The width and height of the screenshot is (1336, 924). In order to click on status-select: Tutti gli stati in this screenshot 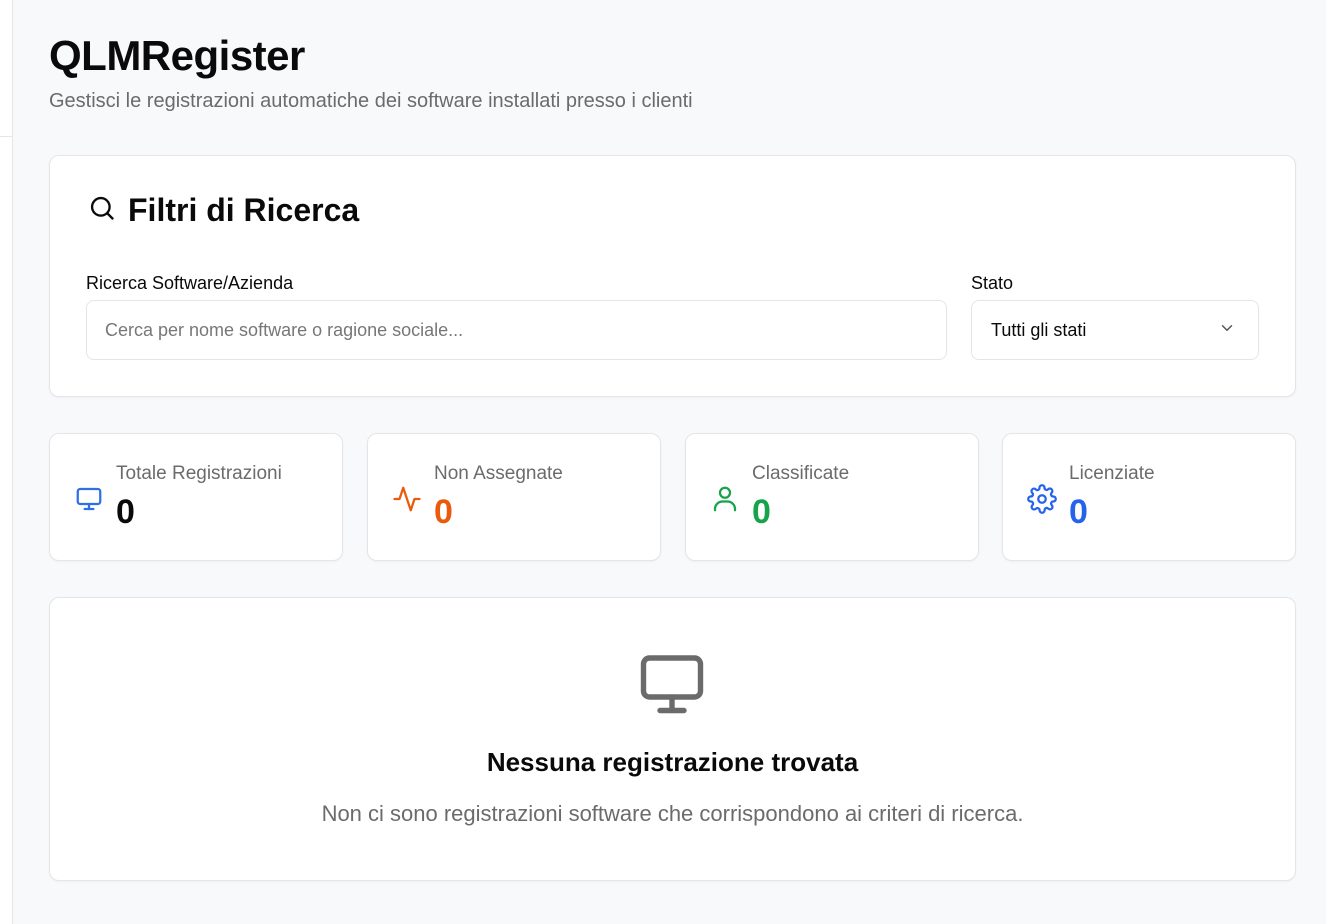, I will do `click(1115, 330)`.